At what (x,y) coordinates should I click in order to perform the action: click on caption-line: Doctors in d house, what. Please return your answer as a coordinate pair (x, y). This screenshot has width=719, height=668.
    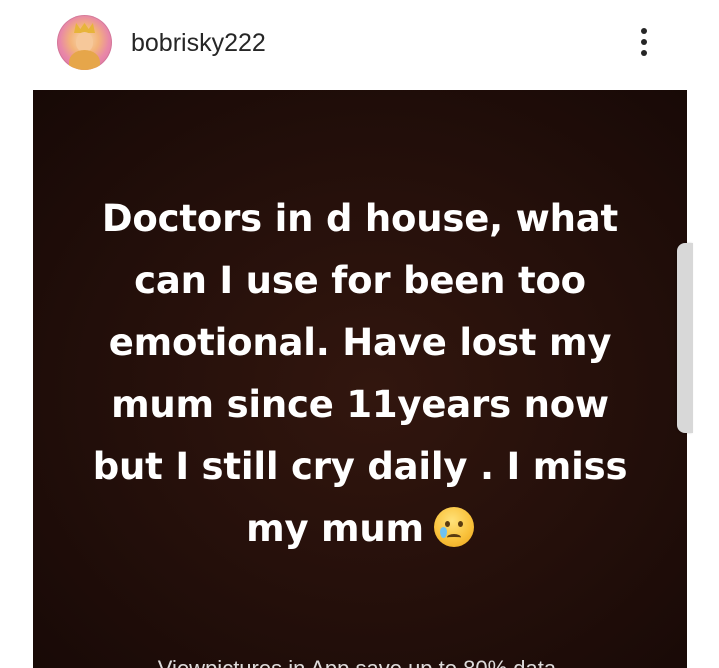
    Looking at the image, I should click on (360, 218).